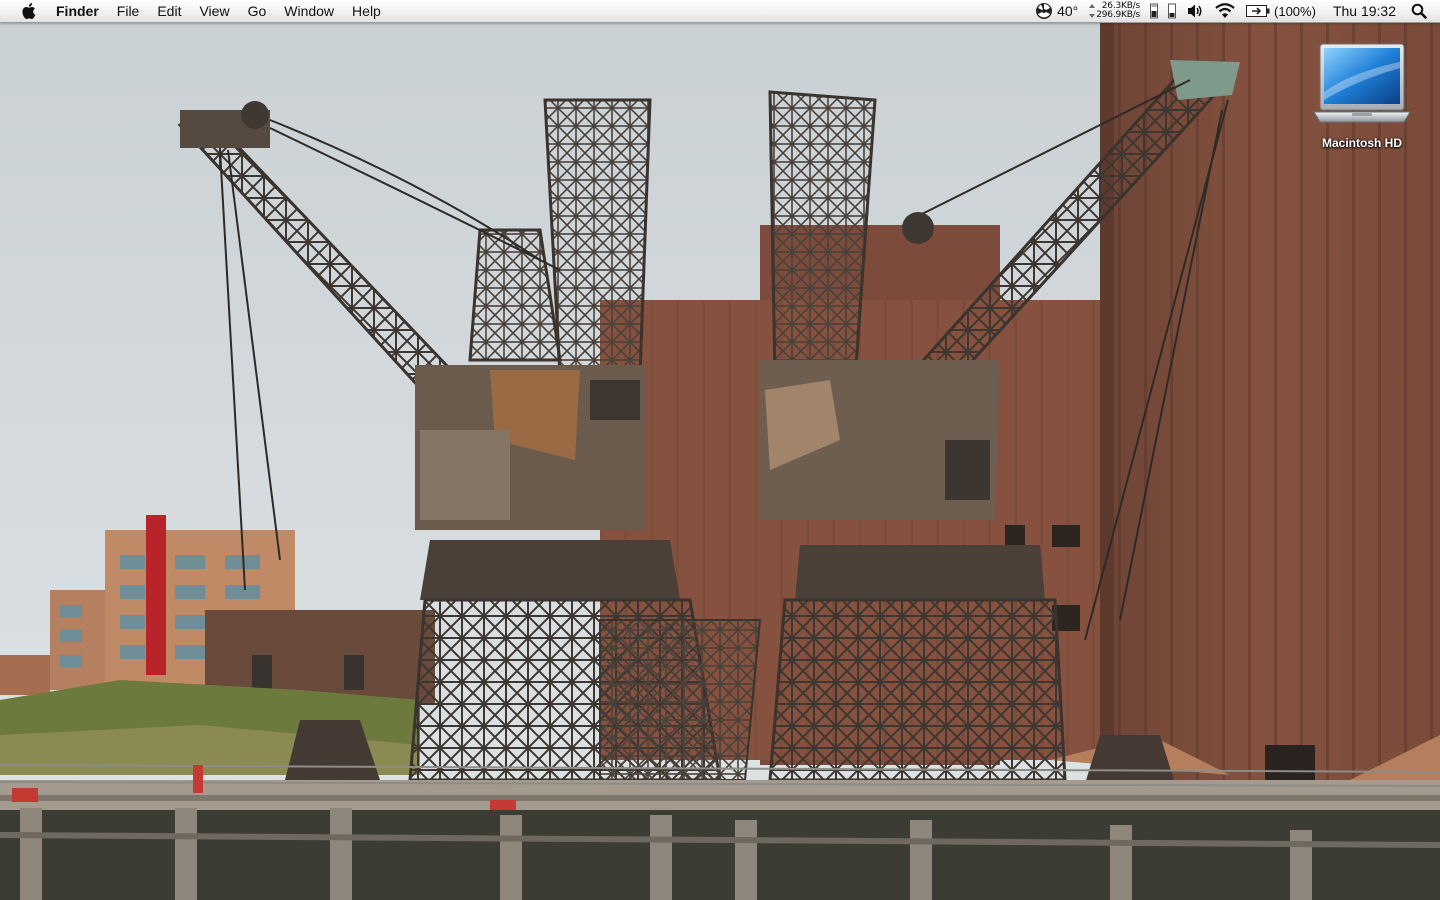 The image size is (1440, 900). I want to click on fan-icon, so click(1044, 11).